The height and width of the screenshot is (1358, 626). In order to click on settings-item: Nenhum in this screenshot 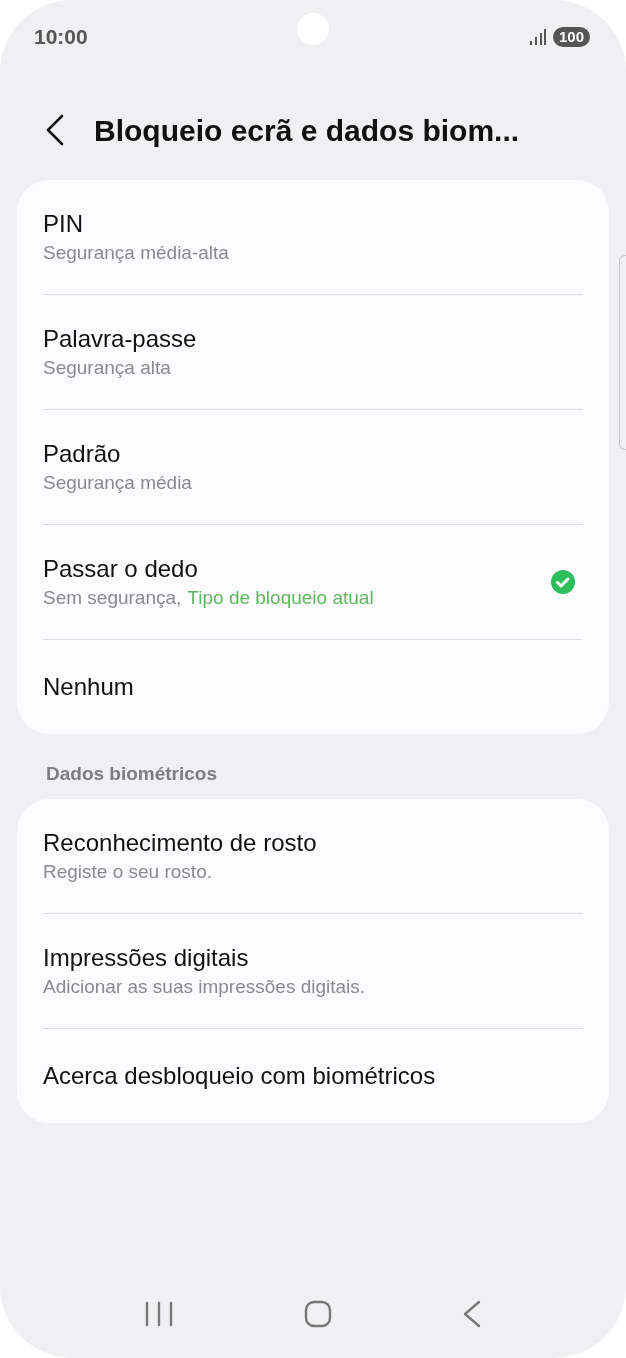, I will do `click(313, 687)`.